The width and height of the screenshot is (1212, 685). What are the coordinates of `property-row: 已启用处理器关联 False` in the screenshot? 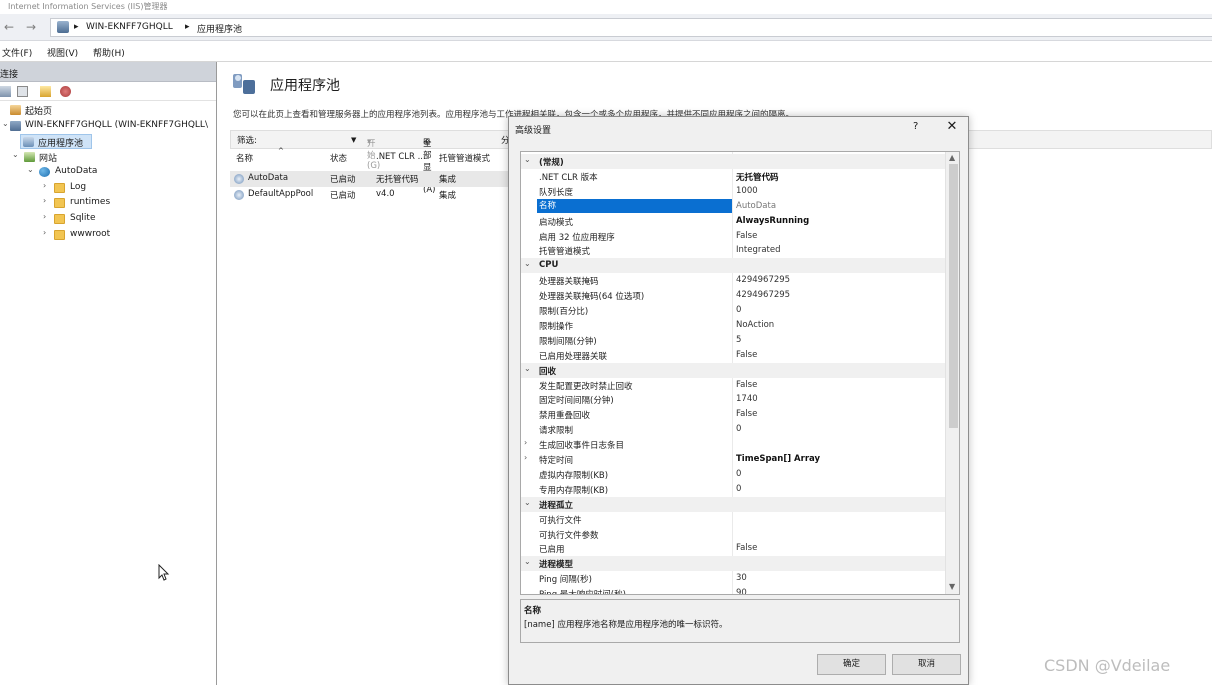 It's located at (733, 355).